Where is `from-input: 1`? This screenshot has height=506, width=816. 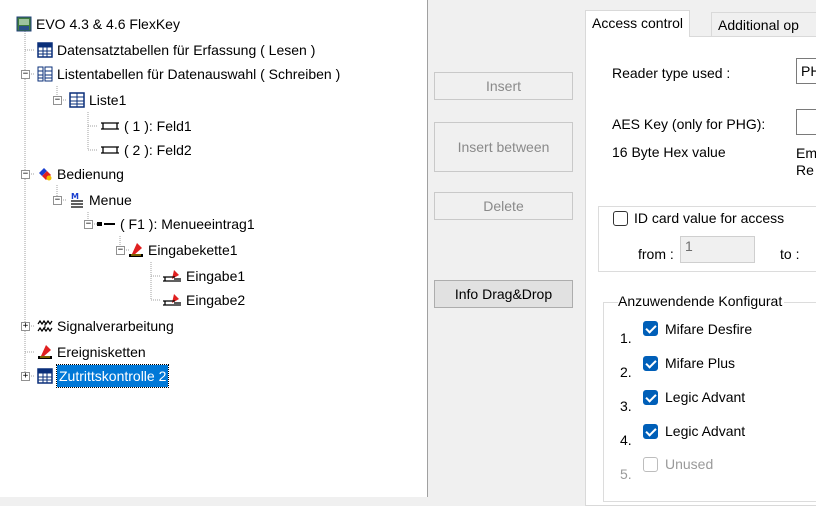
from-input: 1 is located at coordinates (717, 249).